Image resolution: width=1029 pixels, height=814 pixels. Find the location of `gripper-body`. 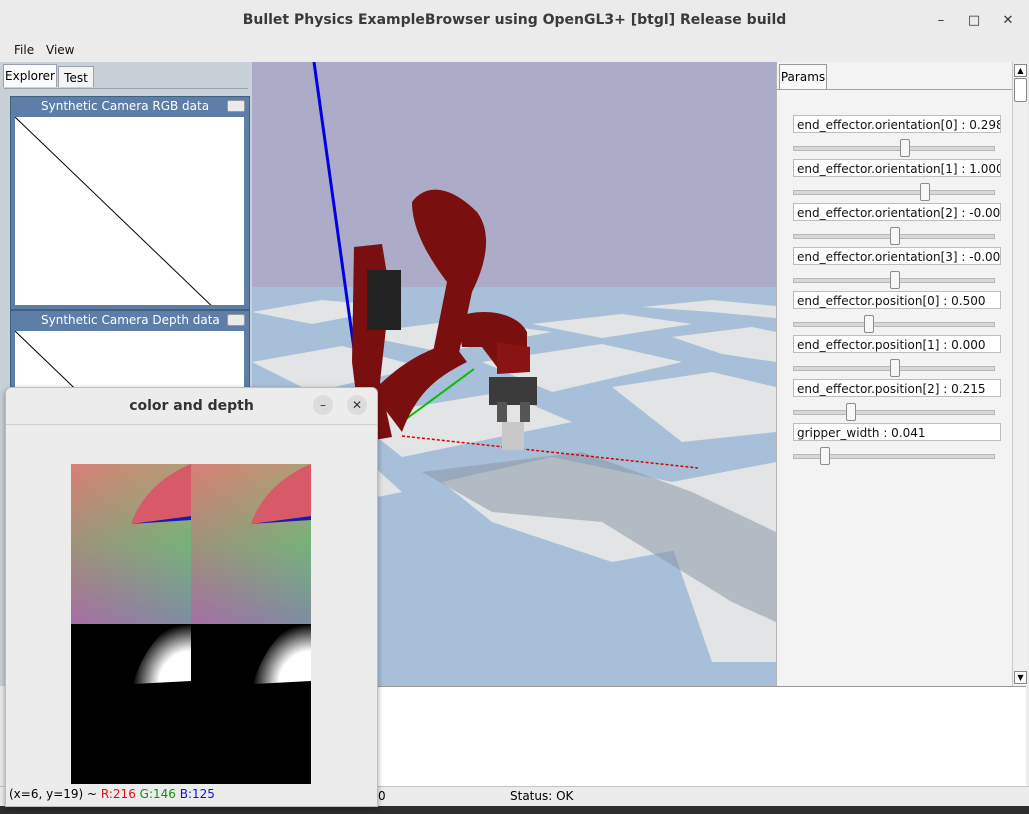

gripper-body is located at coordinates (513, 391).